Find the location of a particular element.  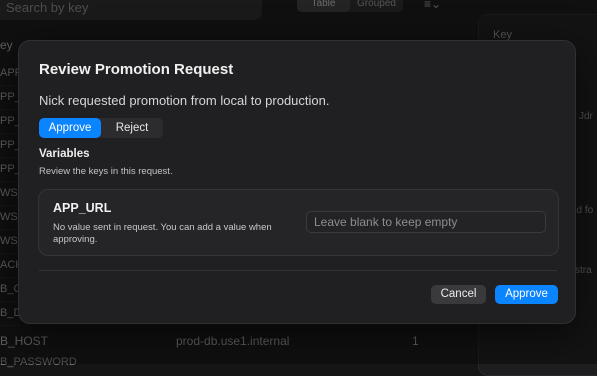

divider is located at coordinates (298, 270).